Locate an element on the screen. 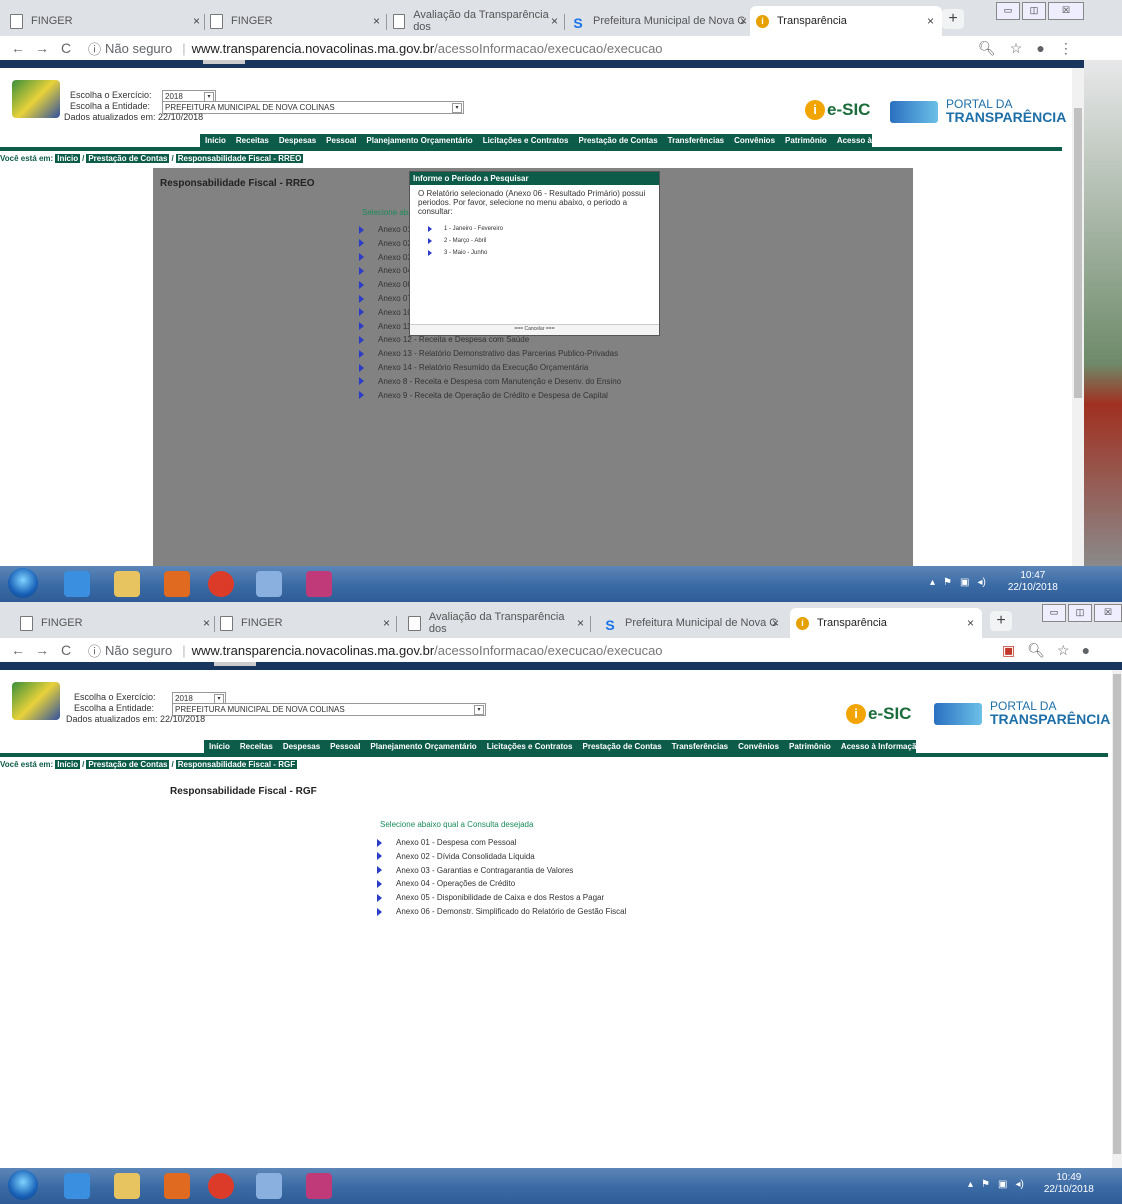 This screenshot has width=1122, height=1204. annex-link: Anexo 02 - Dívida Consolidada Líquida is located at coordinates (456, 856).